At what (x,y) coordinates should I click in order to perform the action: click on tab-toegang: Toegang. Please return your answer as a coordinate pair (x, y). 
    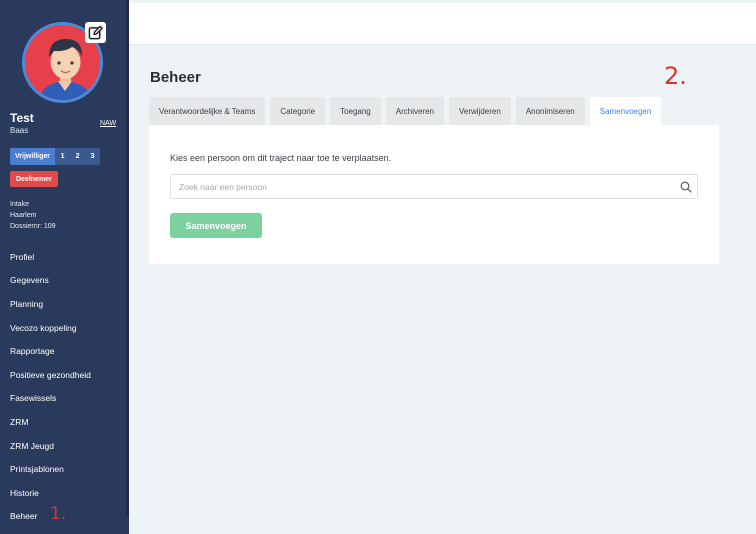
    Looking at the image, I should click on (355, 111).